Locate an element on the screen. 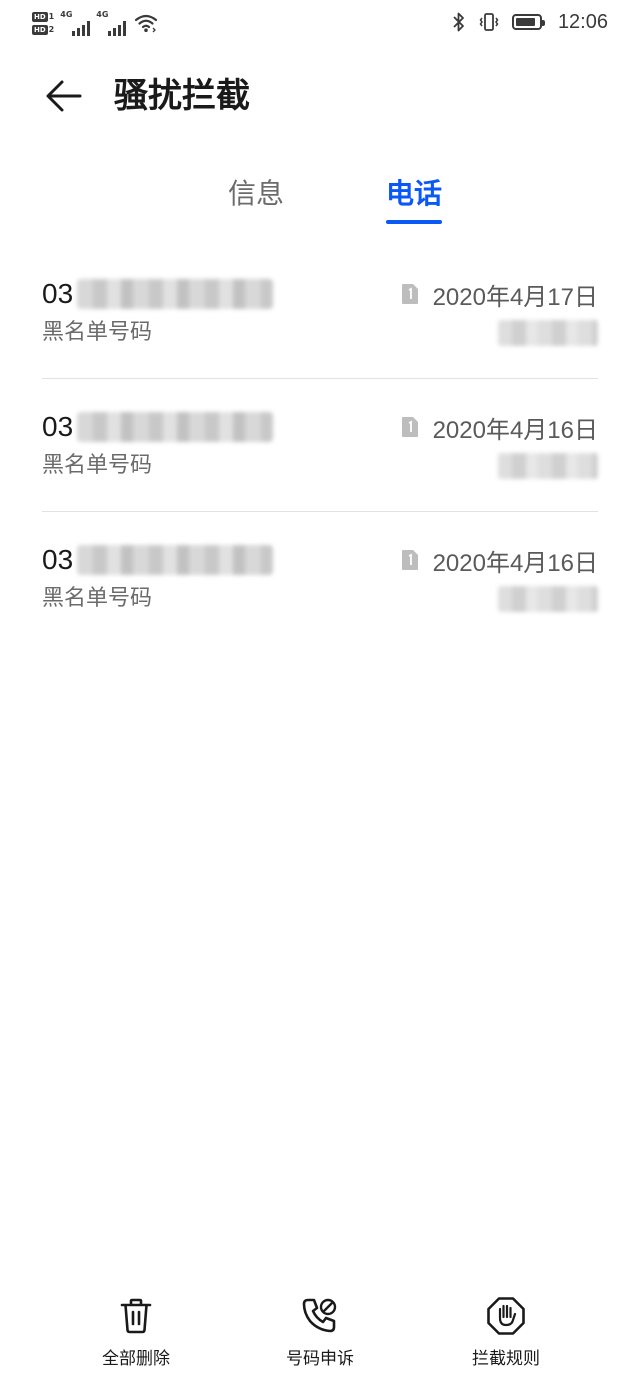 The width and height of the screenshot is (640, 1387). hd-voice-indicators: HD 1 HD 2 is located at coordinates (43, 23).